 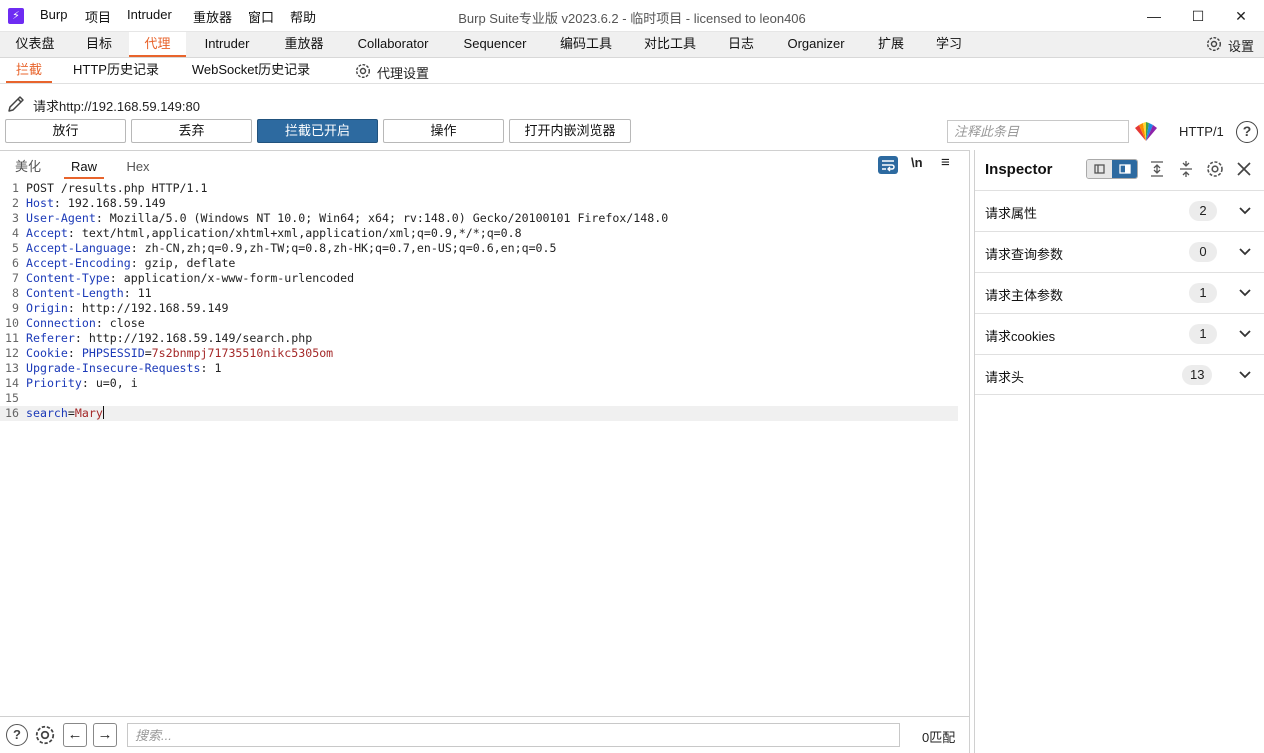 What do you see at coordinates (239, 278) in the screenshot?
I see `header-value: application/x-www-form-urlencoded` at bounding box center [239, 278].